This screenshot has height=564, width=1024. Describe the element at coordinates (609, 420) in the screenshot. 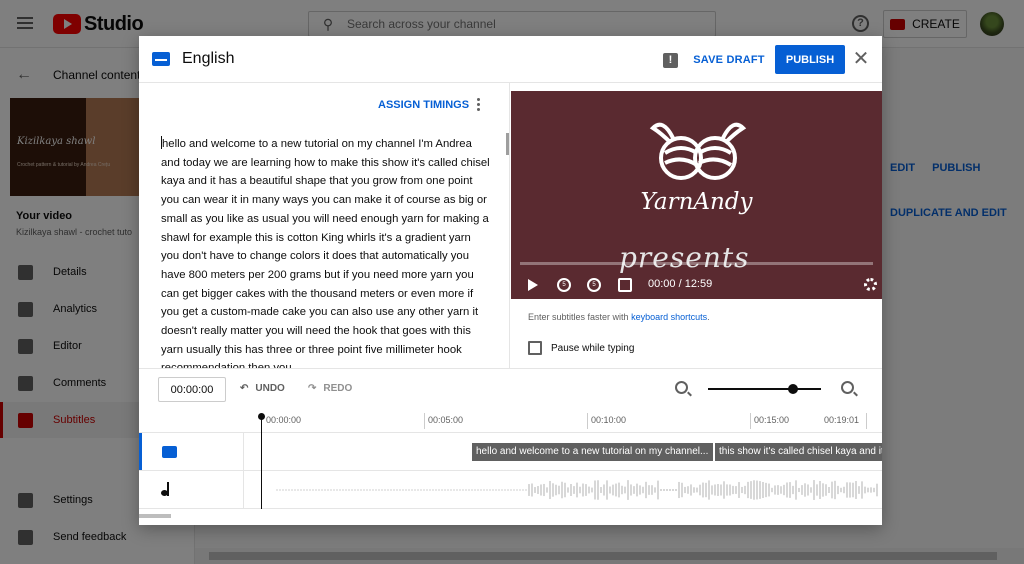

I see `ruler-tick: 00:10:00` at that location.